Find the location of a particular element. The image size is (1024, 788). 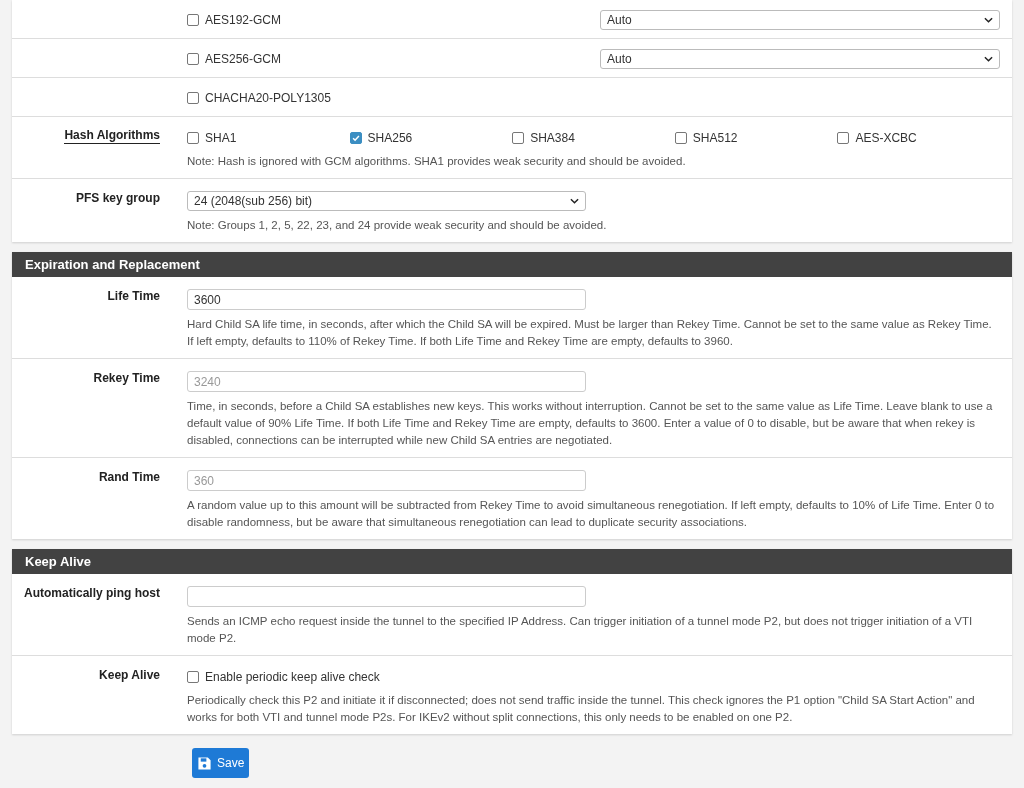

checkbox-label: SHA1 is located at coordinates (221, 138).